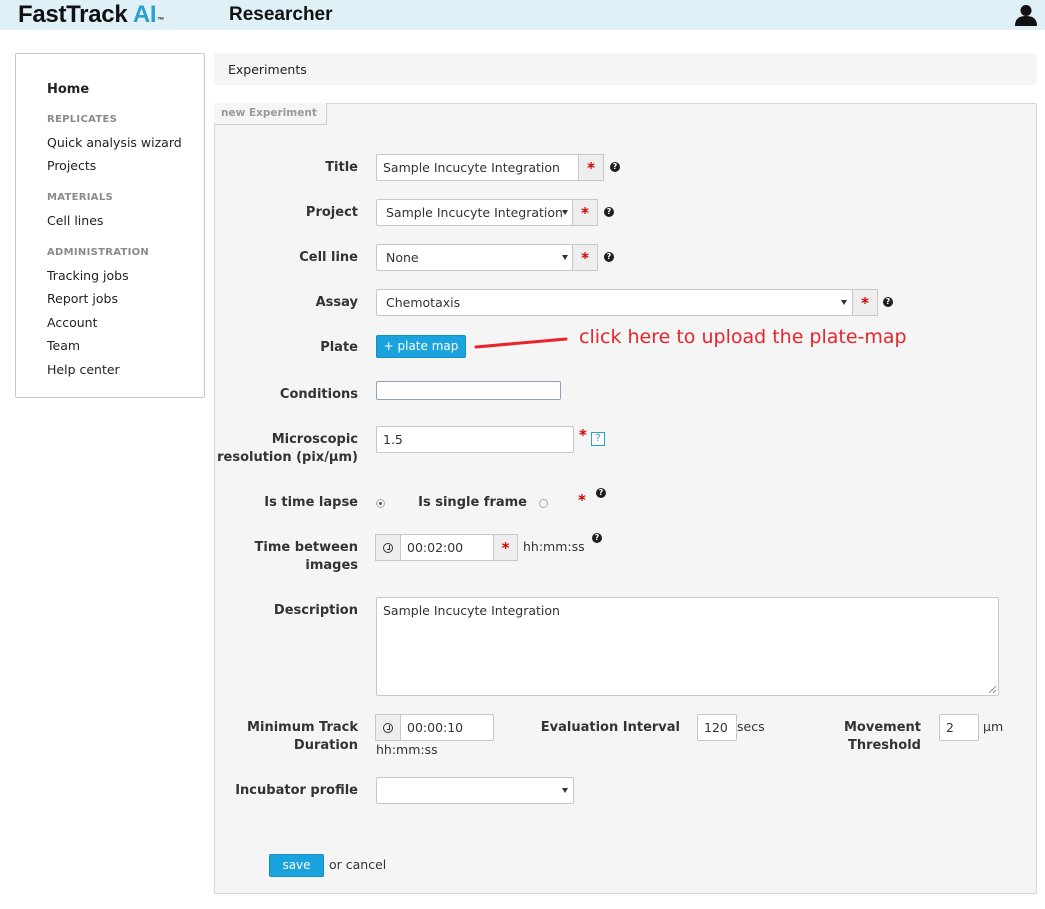 The image size is (1045, 909). I want to click on time-between-help-icon: ?, so click(597, 538).